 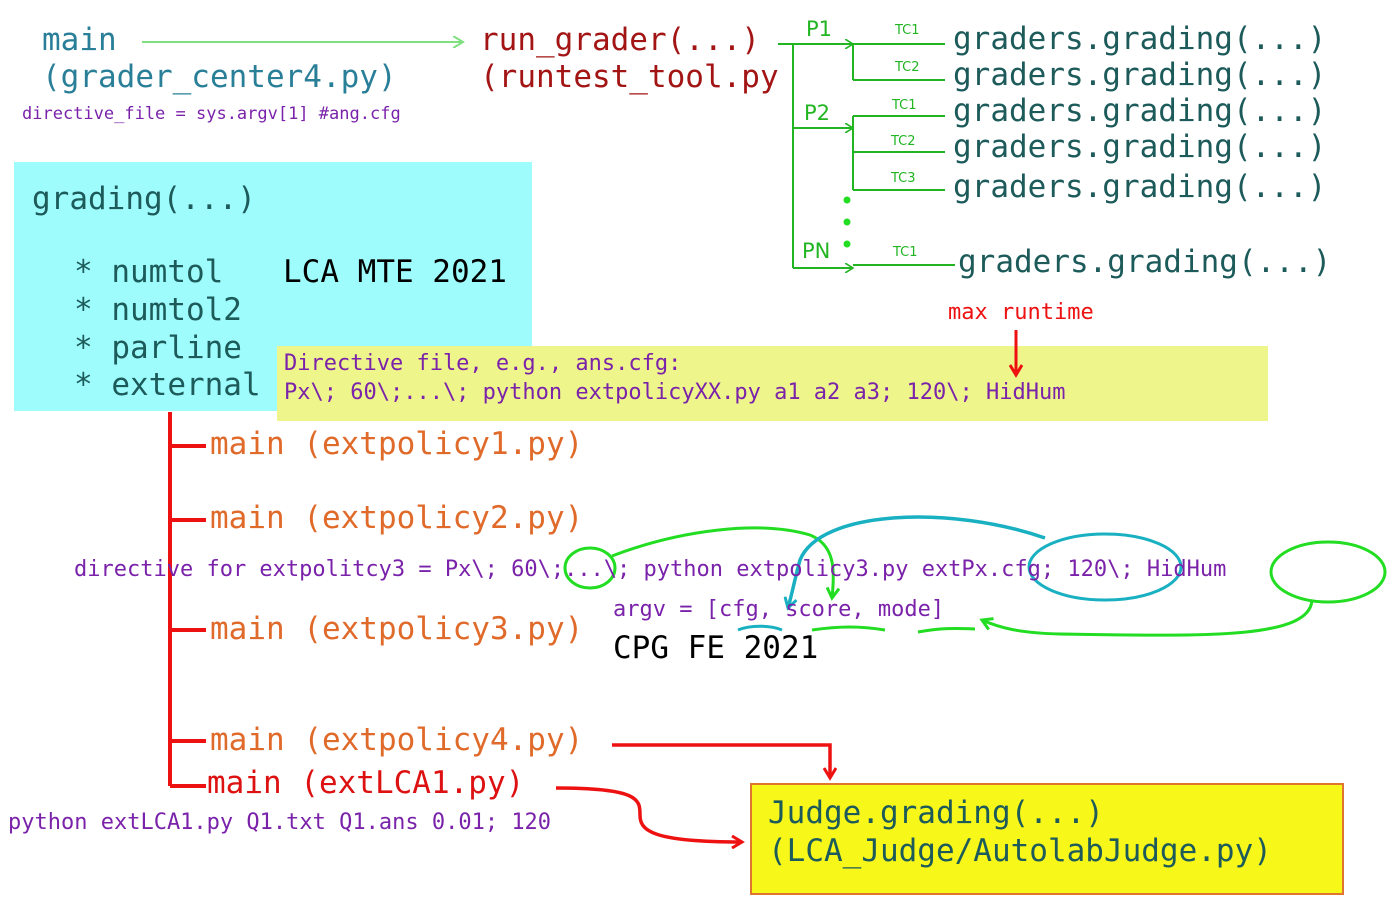 I want to click on directive-code: directive_file = sys.argv[1] #ang.cfg, so click(x=211, y=114).